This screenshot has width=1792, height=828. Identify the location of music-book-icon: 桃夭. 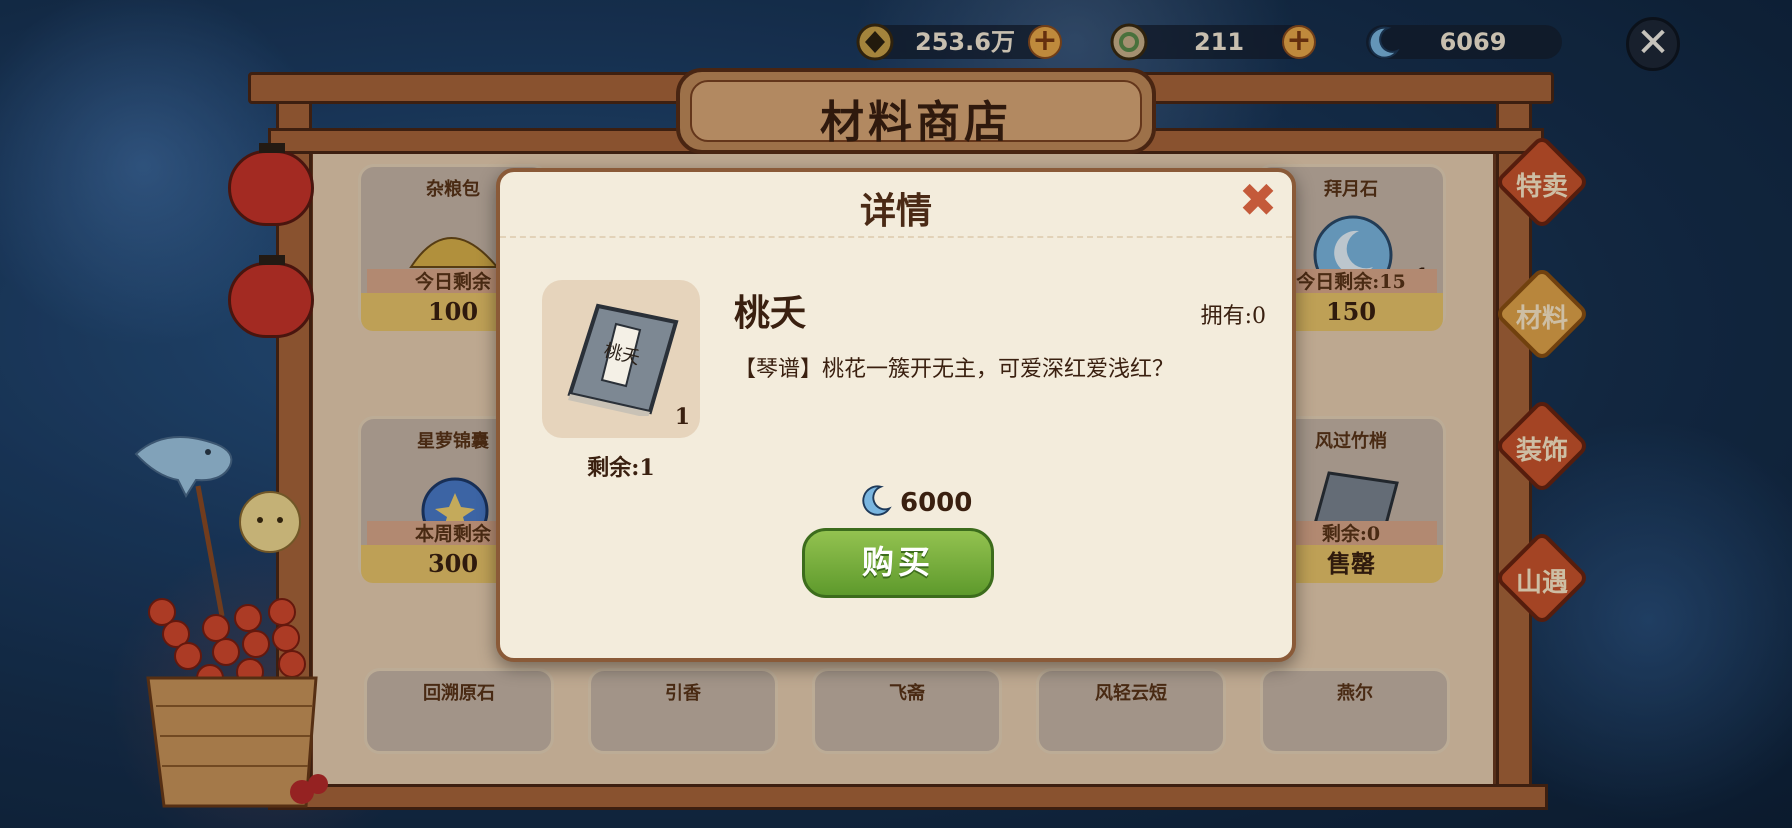
(623, 359).